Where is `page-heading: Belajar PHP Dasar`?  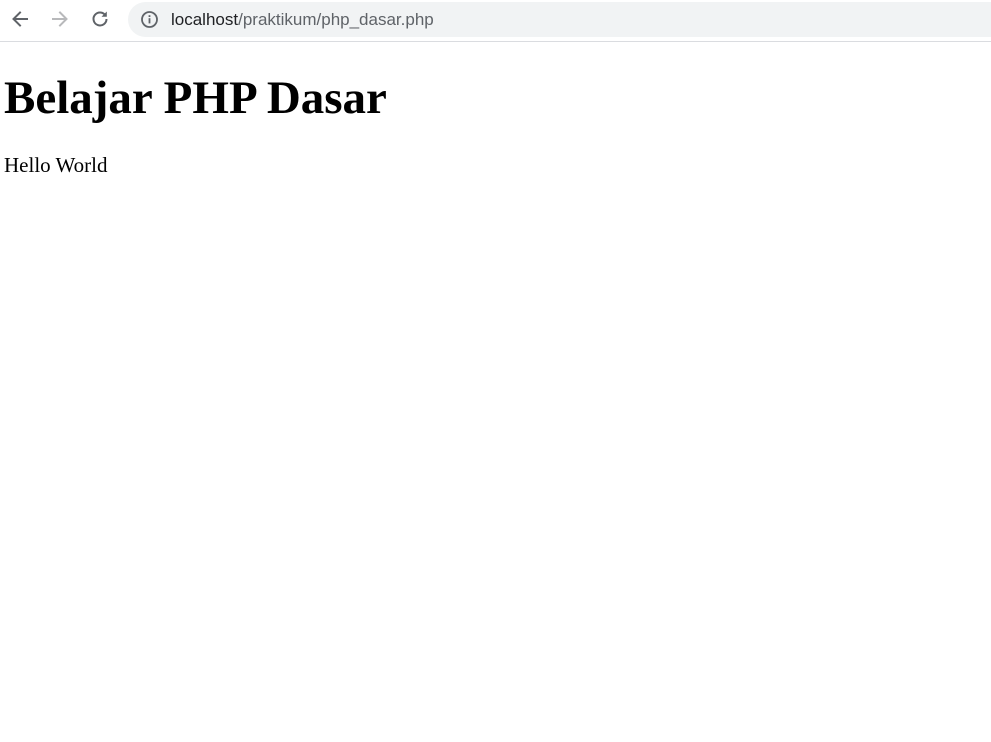
page-heading: Belajar PHP Dasar is located at coordinates (195, 98).